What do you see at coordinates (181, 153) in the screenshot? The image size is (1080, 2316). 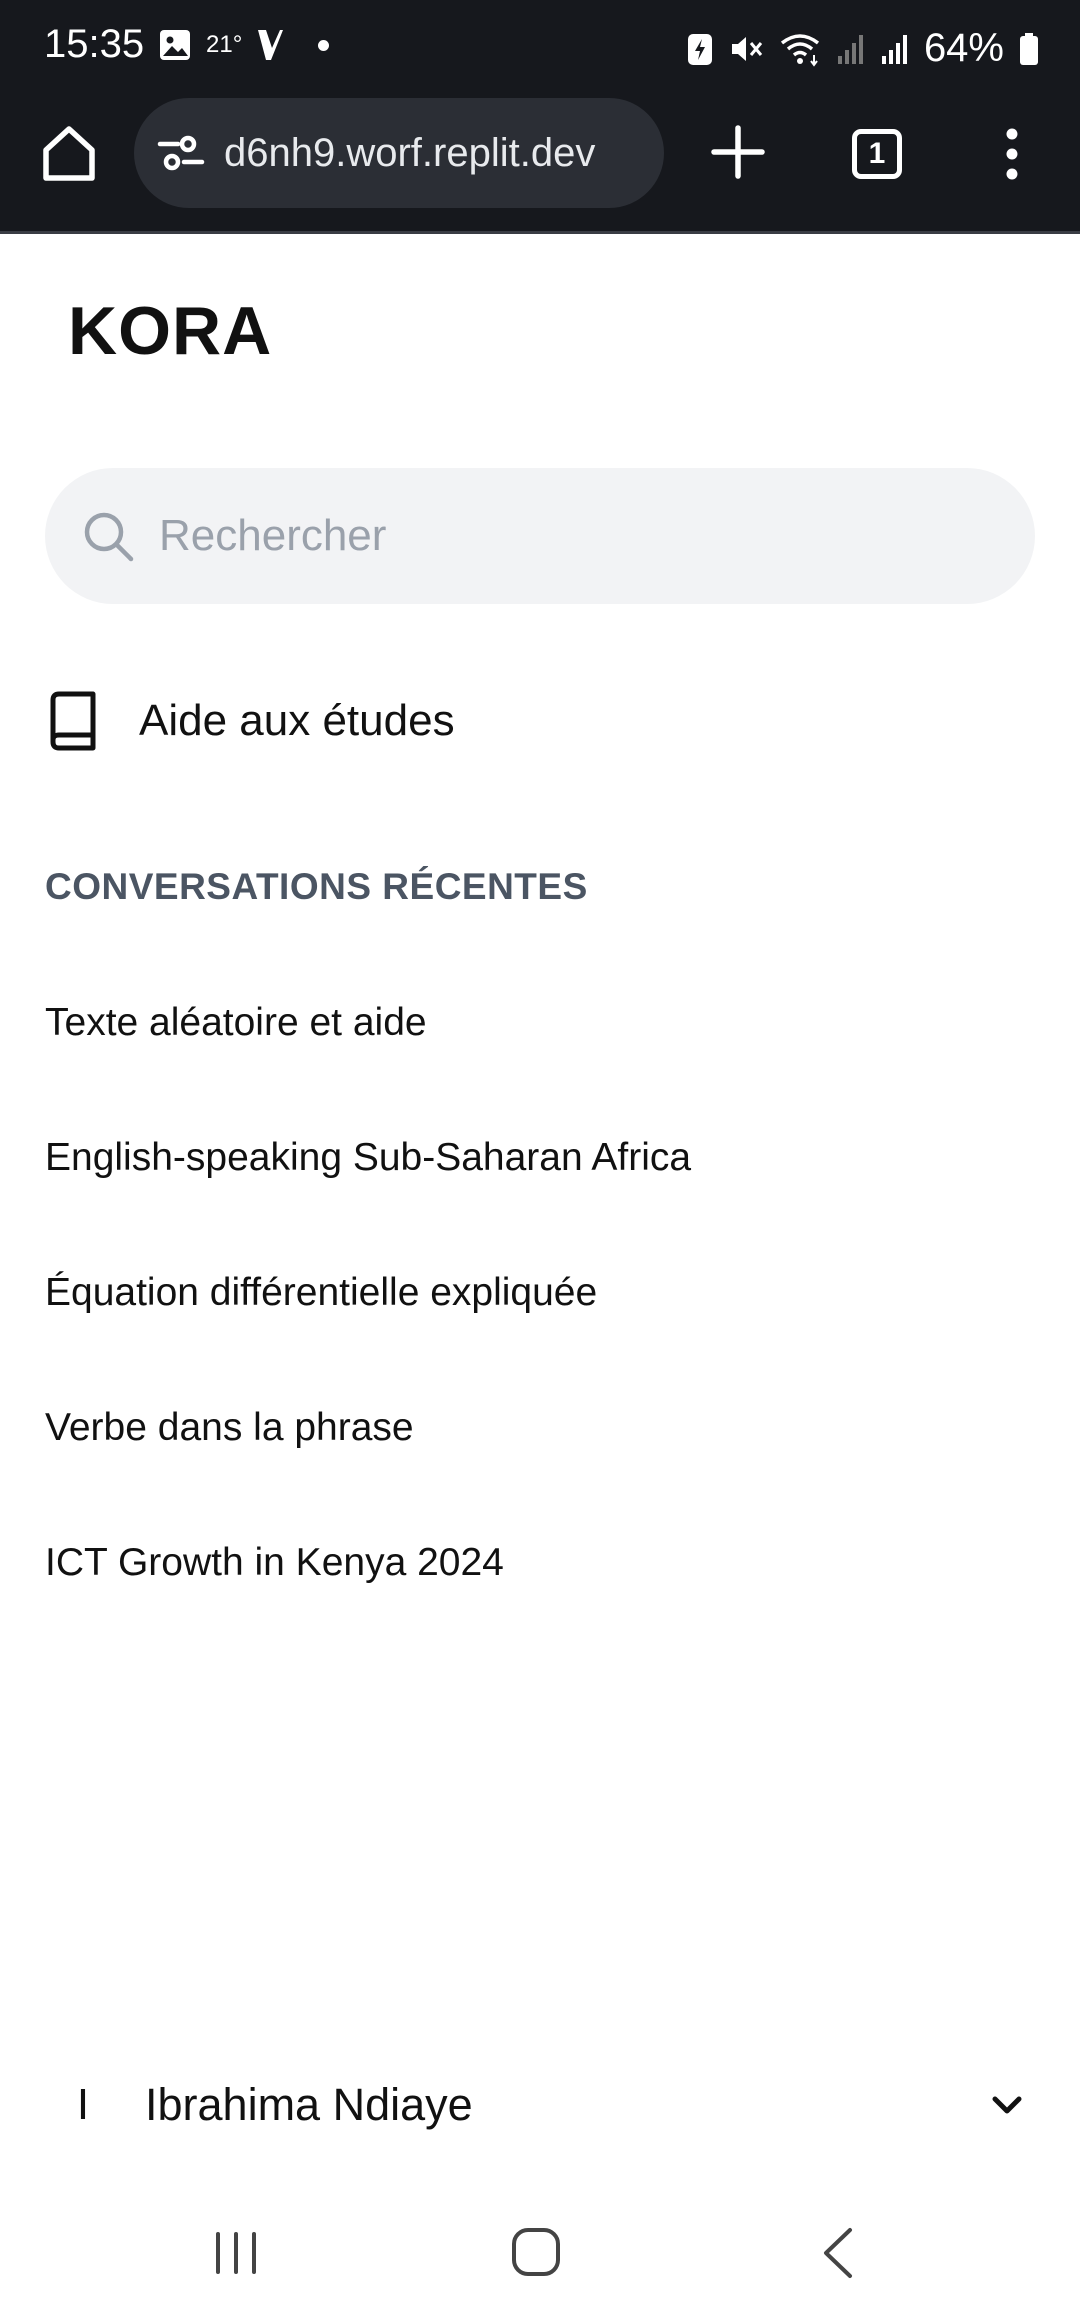 I see `site-settings-icon` at bounding box center [181, 153].